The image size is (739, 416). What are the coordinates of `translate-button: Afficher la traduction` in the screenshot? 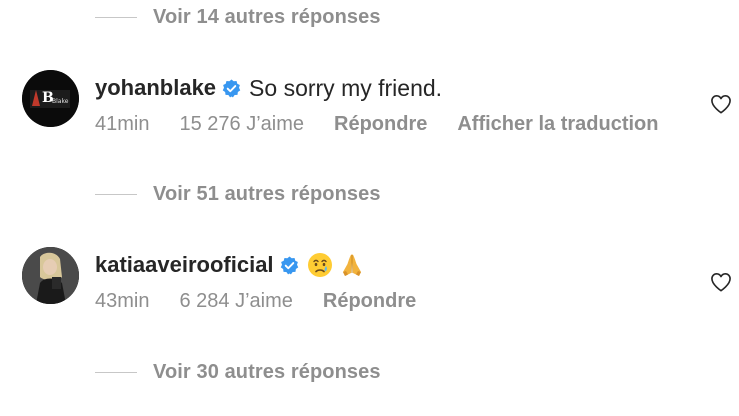 It's located at (557, 124).